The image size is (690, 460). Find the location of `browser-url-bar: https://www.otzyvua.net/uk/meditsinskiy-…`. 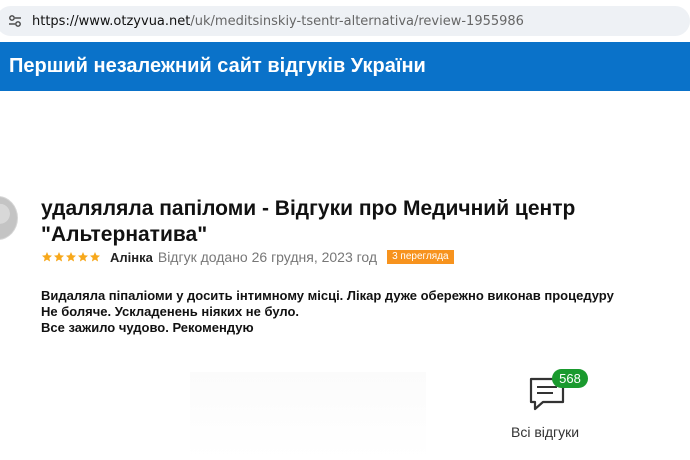

browser-url-bar: https://www.otzyvua.net/uk/meditsinskiy-… is located at coordinates (345, 21).